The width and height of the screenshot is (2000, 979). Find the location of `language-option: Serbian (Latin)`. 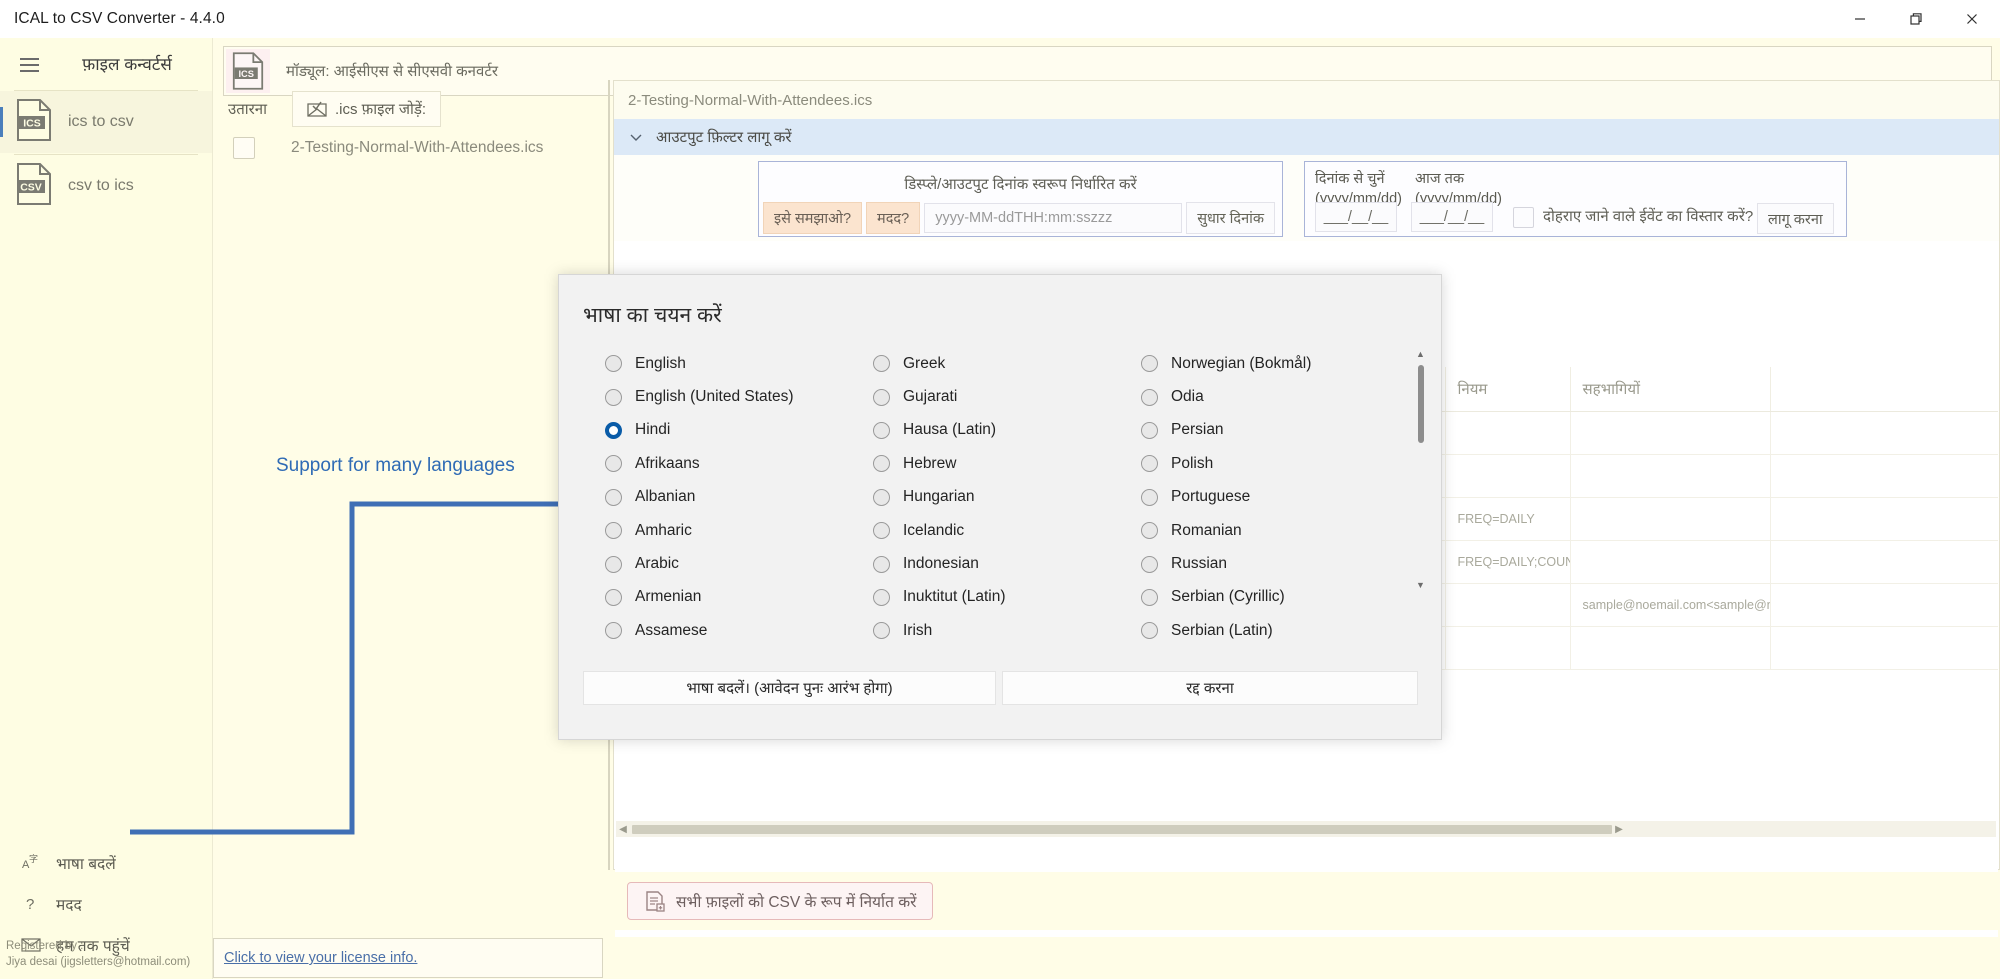

language-option: Serbian (Latin) is located at coordinates (1275, 630).